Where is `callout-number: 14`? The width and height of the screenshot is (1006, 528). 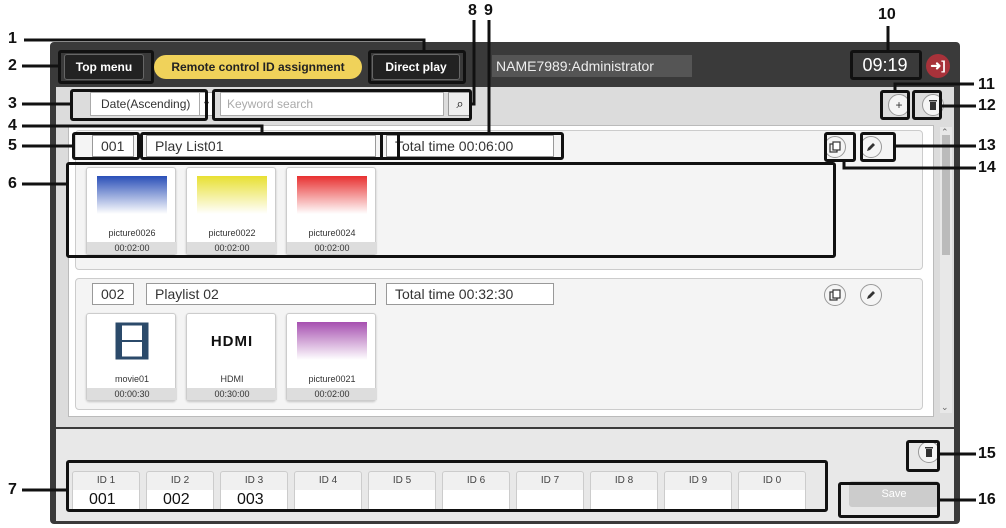
callout-number: 14 is located at coordinates (987, 167).